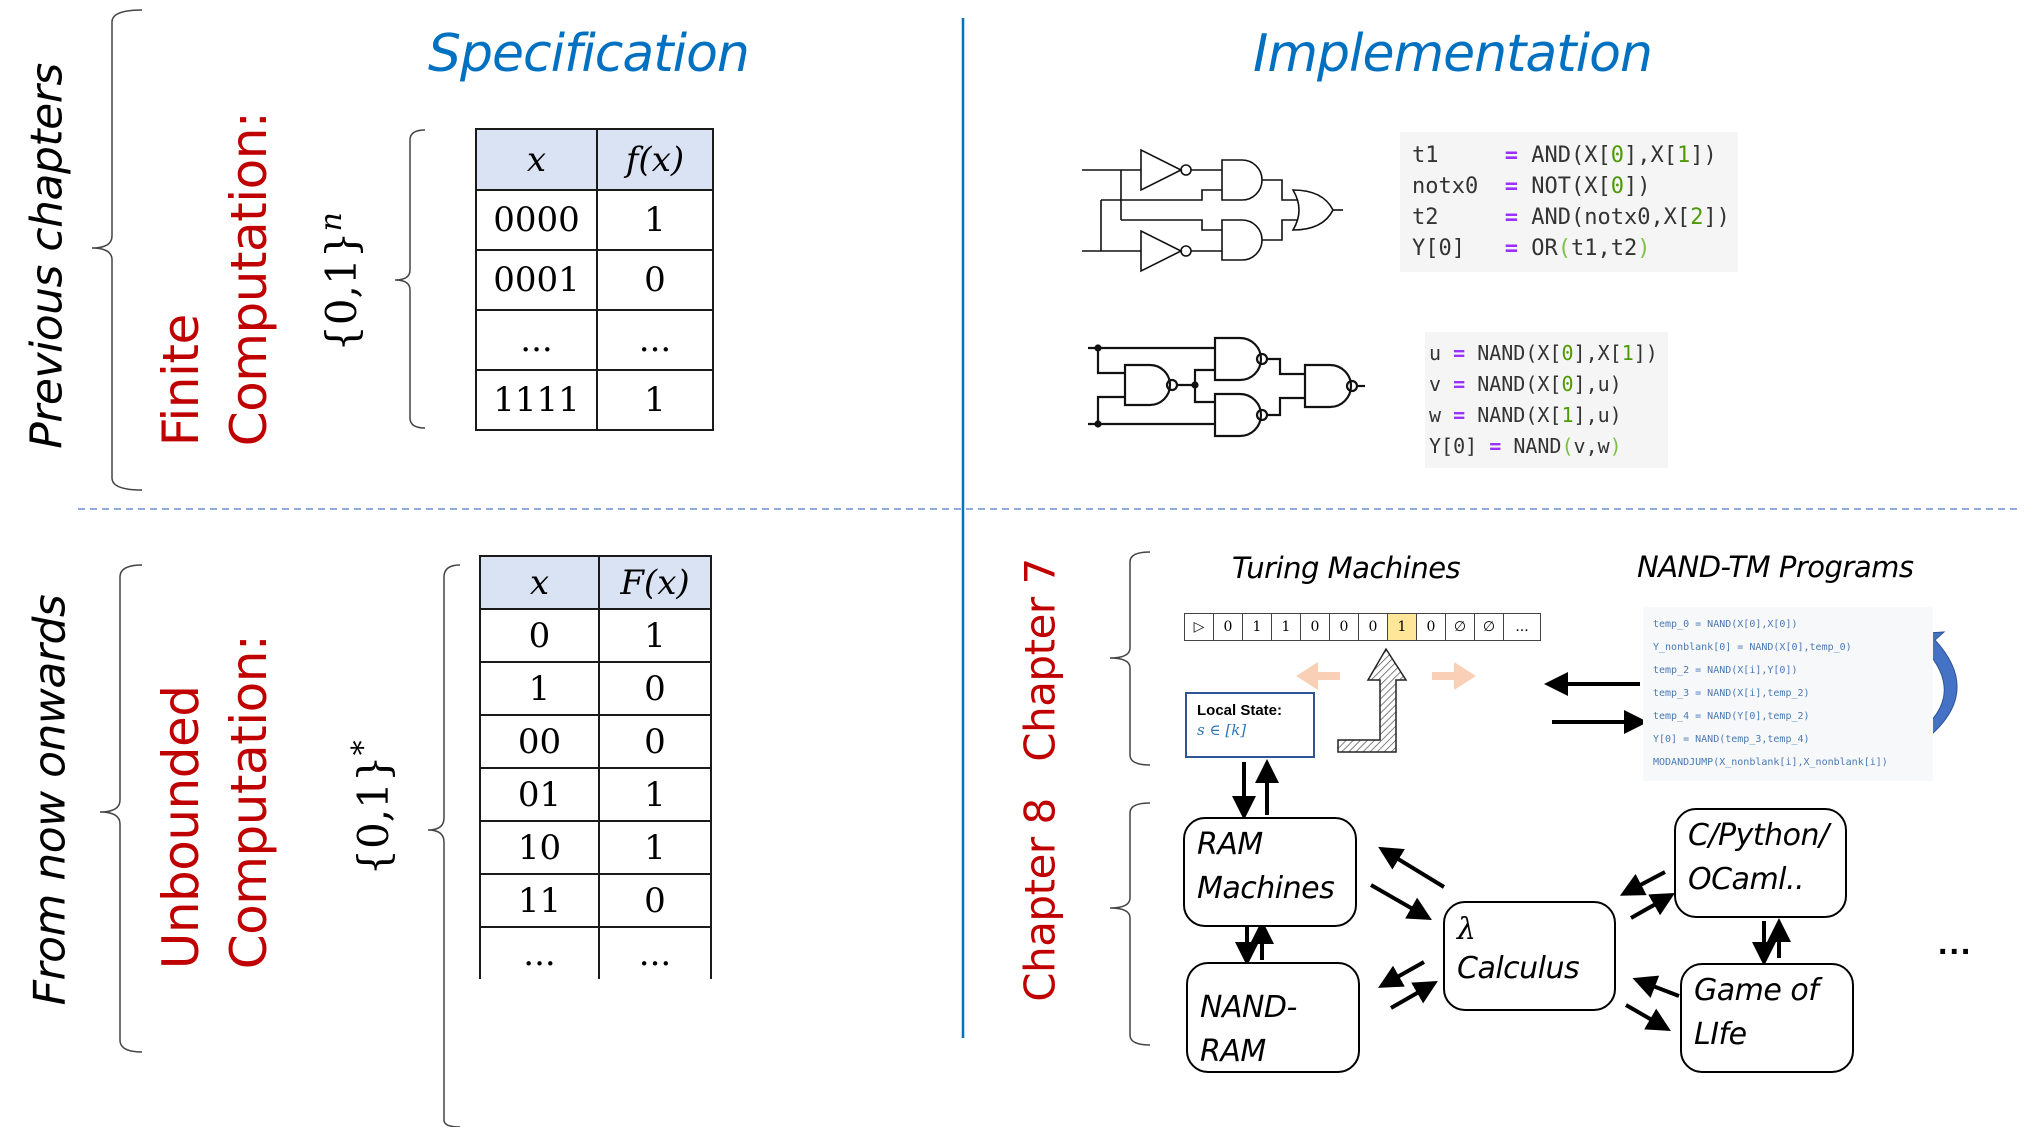  What do you see at coordinates (1040, 660) in the screenshot?
I see `chapter7-label: Chapter 7` at bounding box center [1040, 660].